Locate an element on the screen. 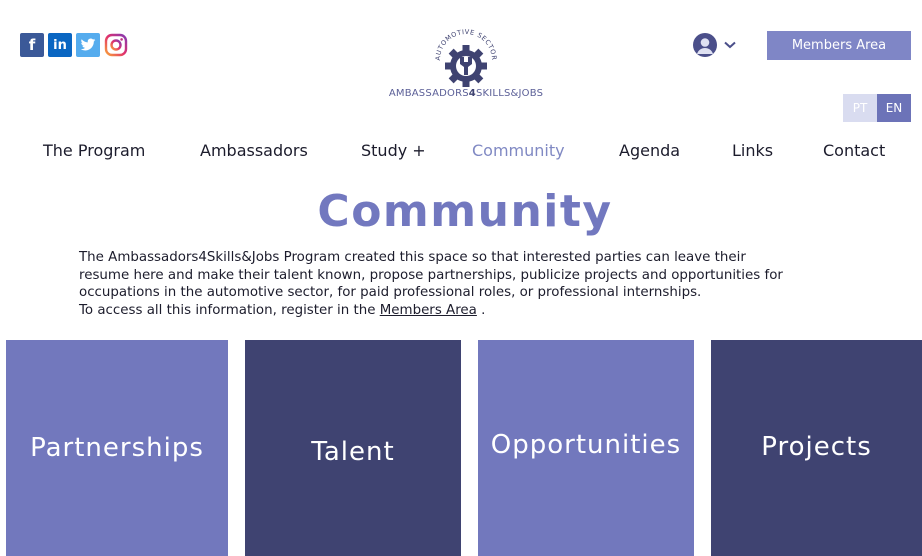  tile-partnerships: Partnerships is located at coordinates (117, 448).